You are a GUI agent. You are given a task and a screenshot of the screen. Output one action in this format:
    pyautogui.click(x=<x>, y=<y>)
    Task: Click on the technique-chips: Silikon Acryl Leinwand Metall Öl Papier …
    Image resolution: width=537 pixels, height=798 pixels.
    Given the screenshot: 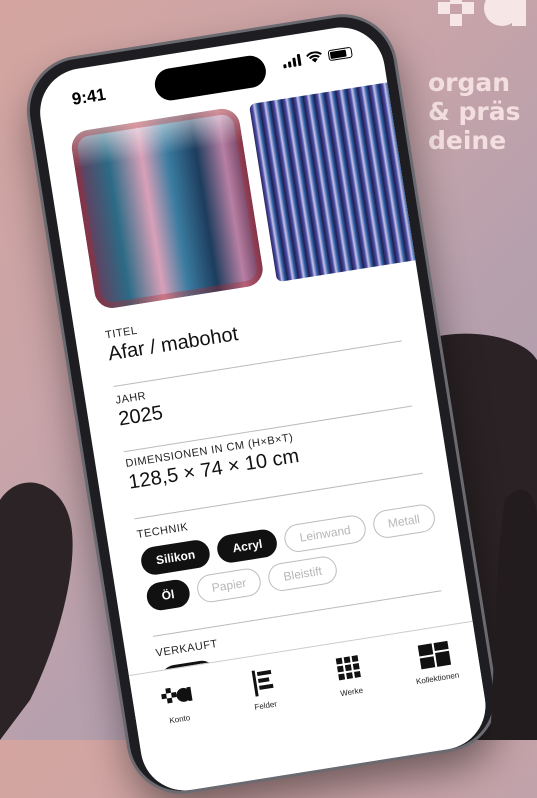 What is the action you would take?
    pyautogui.click(x=291, y=557)
    